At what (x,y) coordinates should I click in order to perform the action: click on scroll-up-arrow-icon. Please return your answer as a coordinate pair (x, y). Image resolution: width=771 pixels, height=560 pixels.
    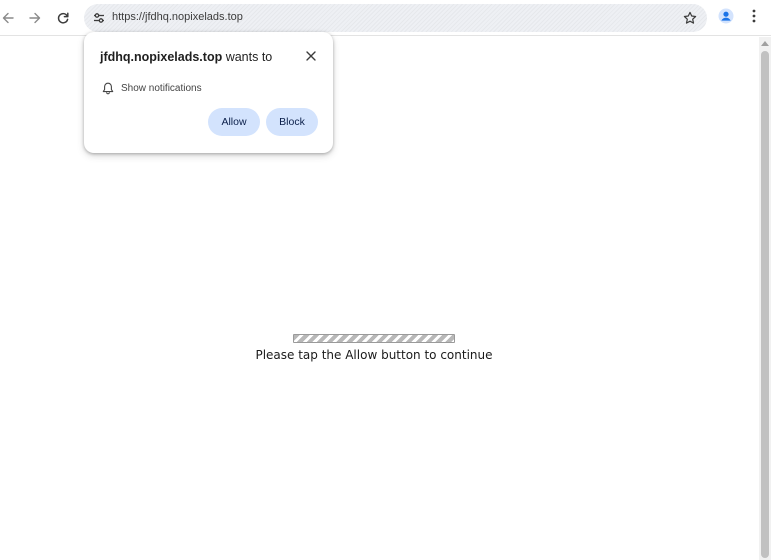
    Looking at the image, I should click on (765, 43).